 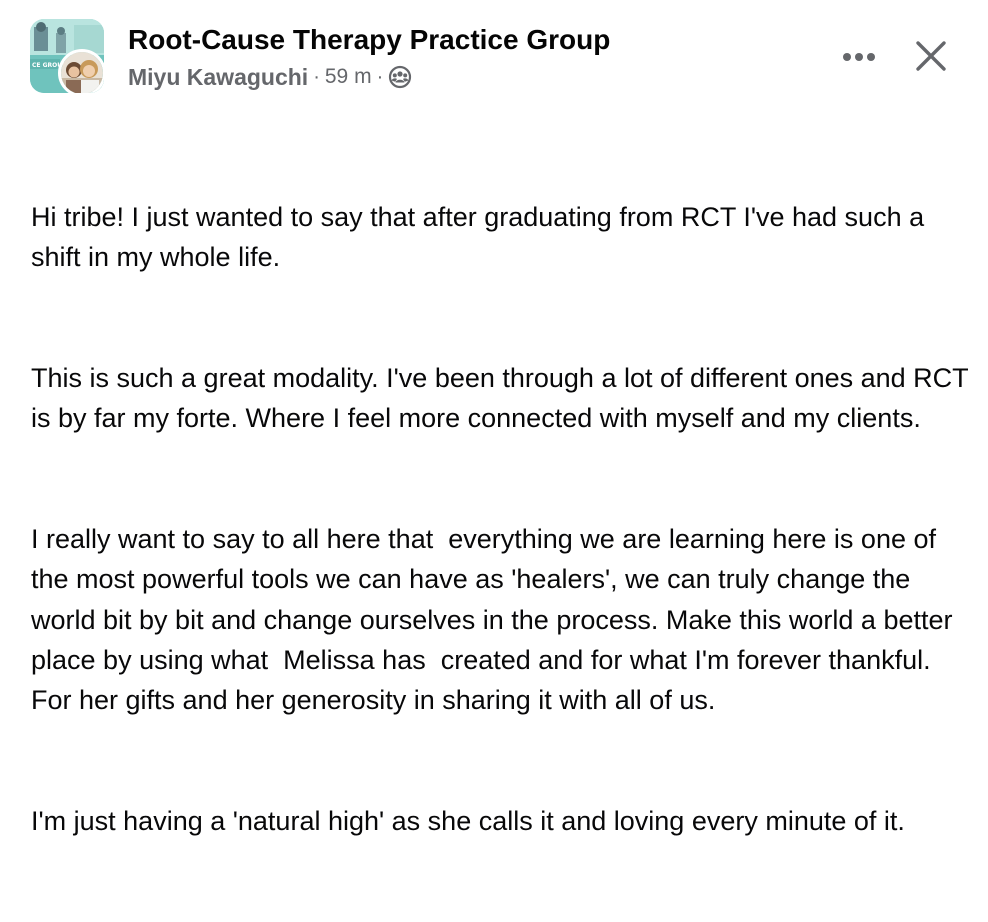 I want to click on post-timestamp: 59 m, so click(x=348, y=77).